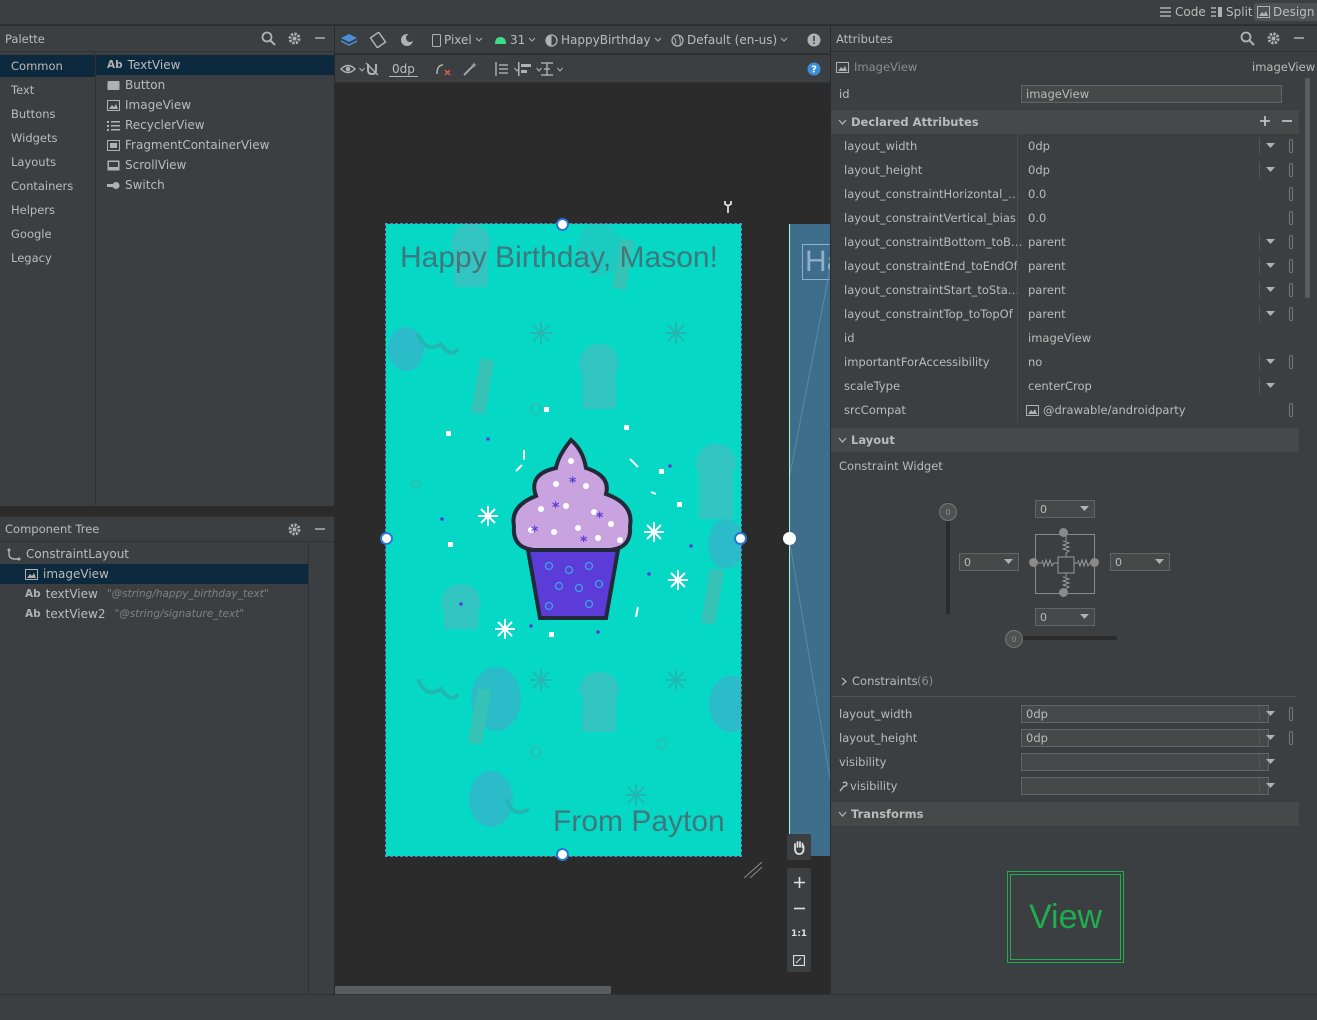 This screenshot has width=1317, height=1020. What do you see at coordinates (1065, 814) in the screenshot?
I see `transforms-section: Transforms` at bounding box center [1065, 814].